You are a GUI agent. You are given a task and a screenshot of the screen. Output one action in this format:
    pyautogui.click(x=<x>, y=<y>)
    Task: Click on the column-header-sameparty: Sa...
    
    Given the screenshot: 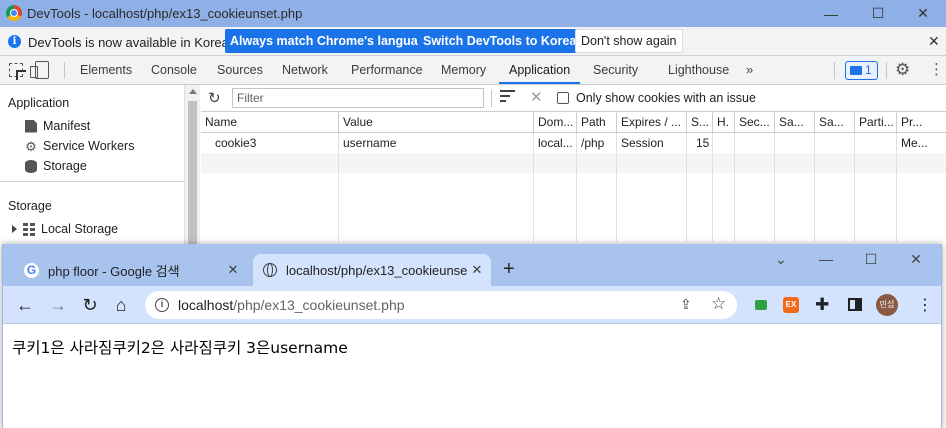 What is the action you would take?
    pyautogui.click(x=835, y=122)
    